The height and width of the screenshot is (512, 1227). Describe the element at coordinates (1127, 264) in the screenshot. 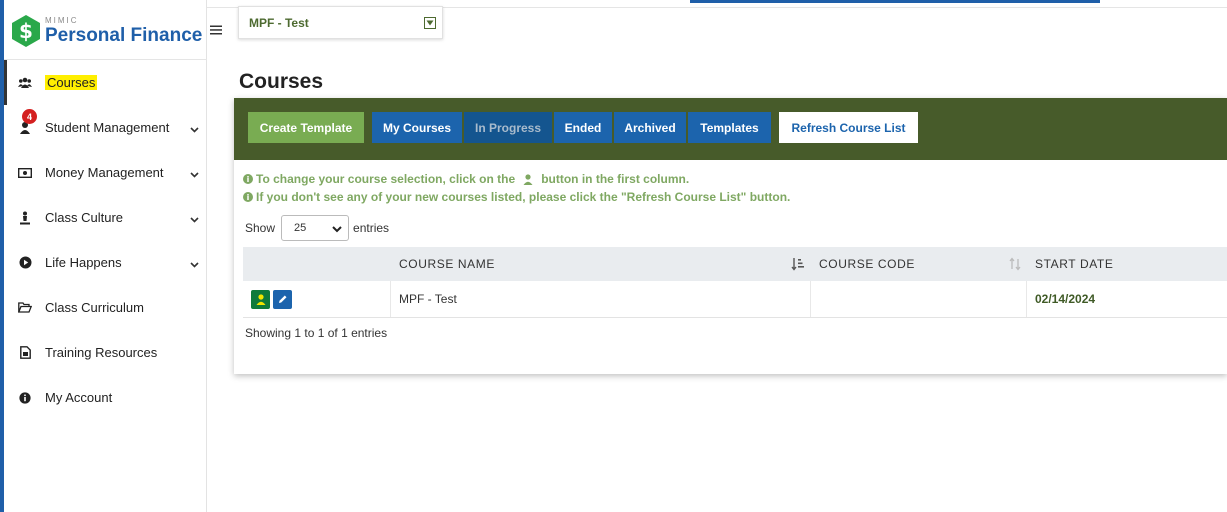

I see `column-header-start-date: START DATE` at that location.